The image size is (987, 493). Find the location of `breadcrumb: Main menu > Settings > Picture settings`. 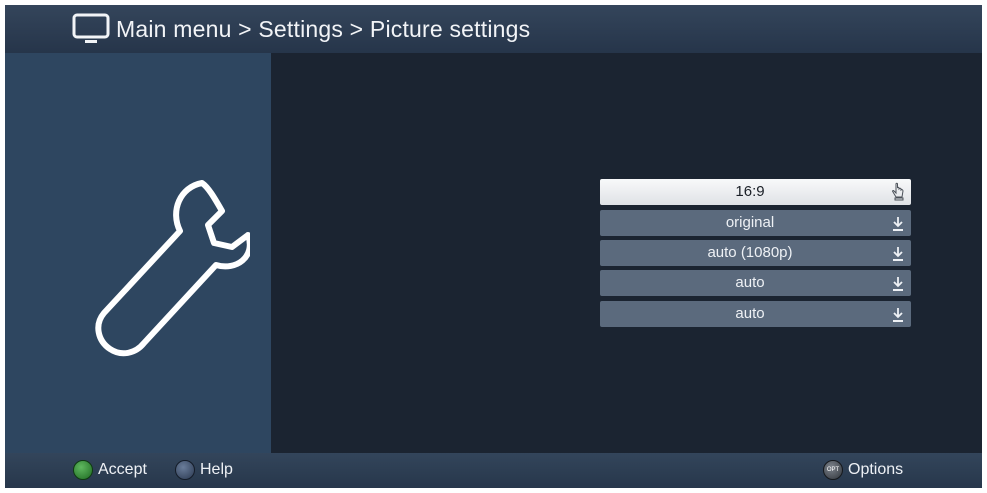

breadcrumb: Main menu > Settings > Picture settings is located at coordinates (323, 28).